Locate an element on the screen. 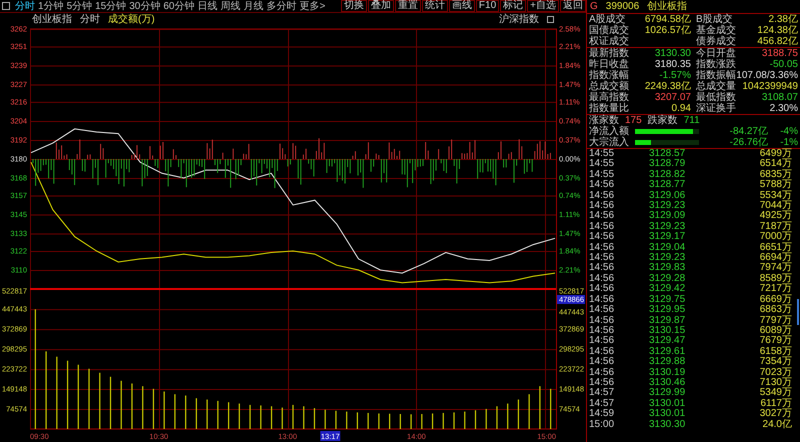 The image size is (800, 442). stat-value: 124.38亿 is located at coordinates (777, 30).